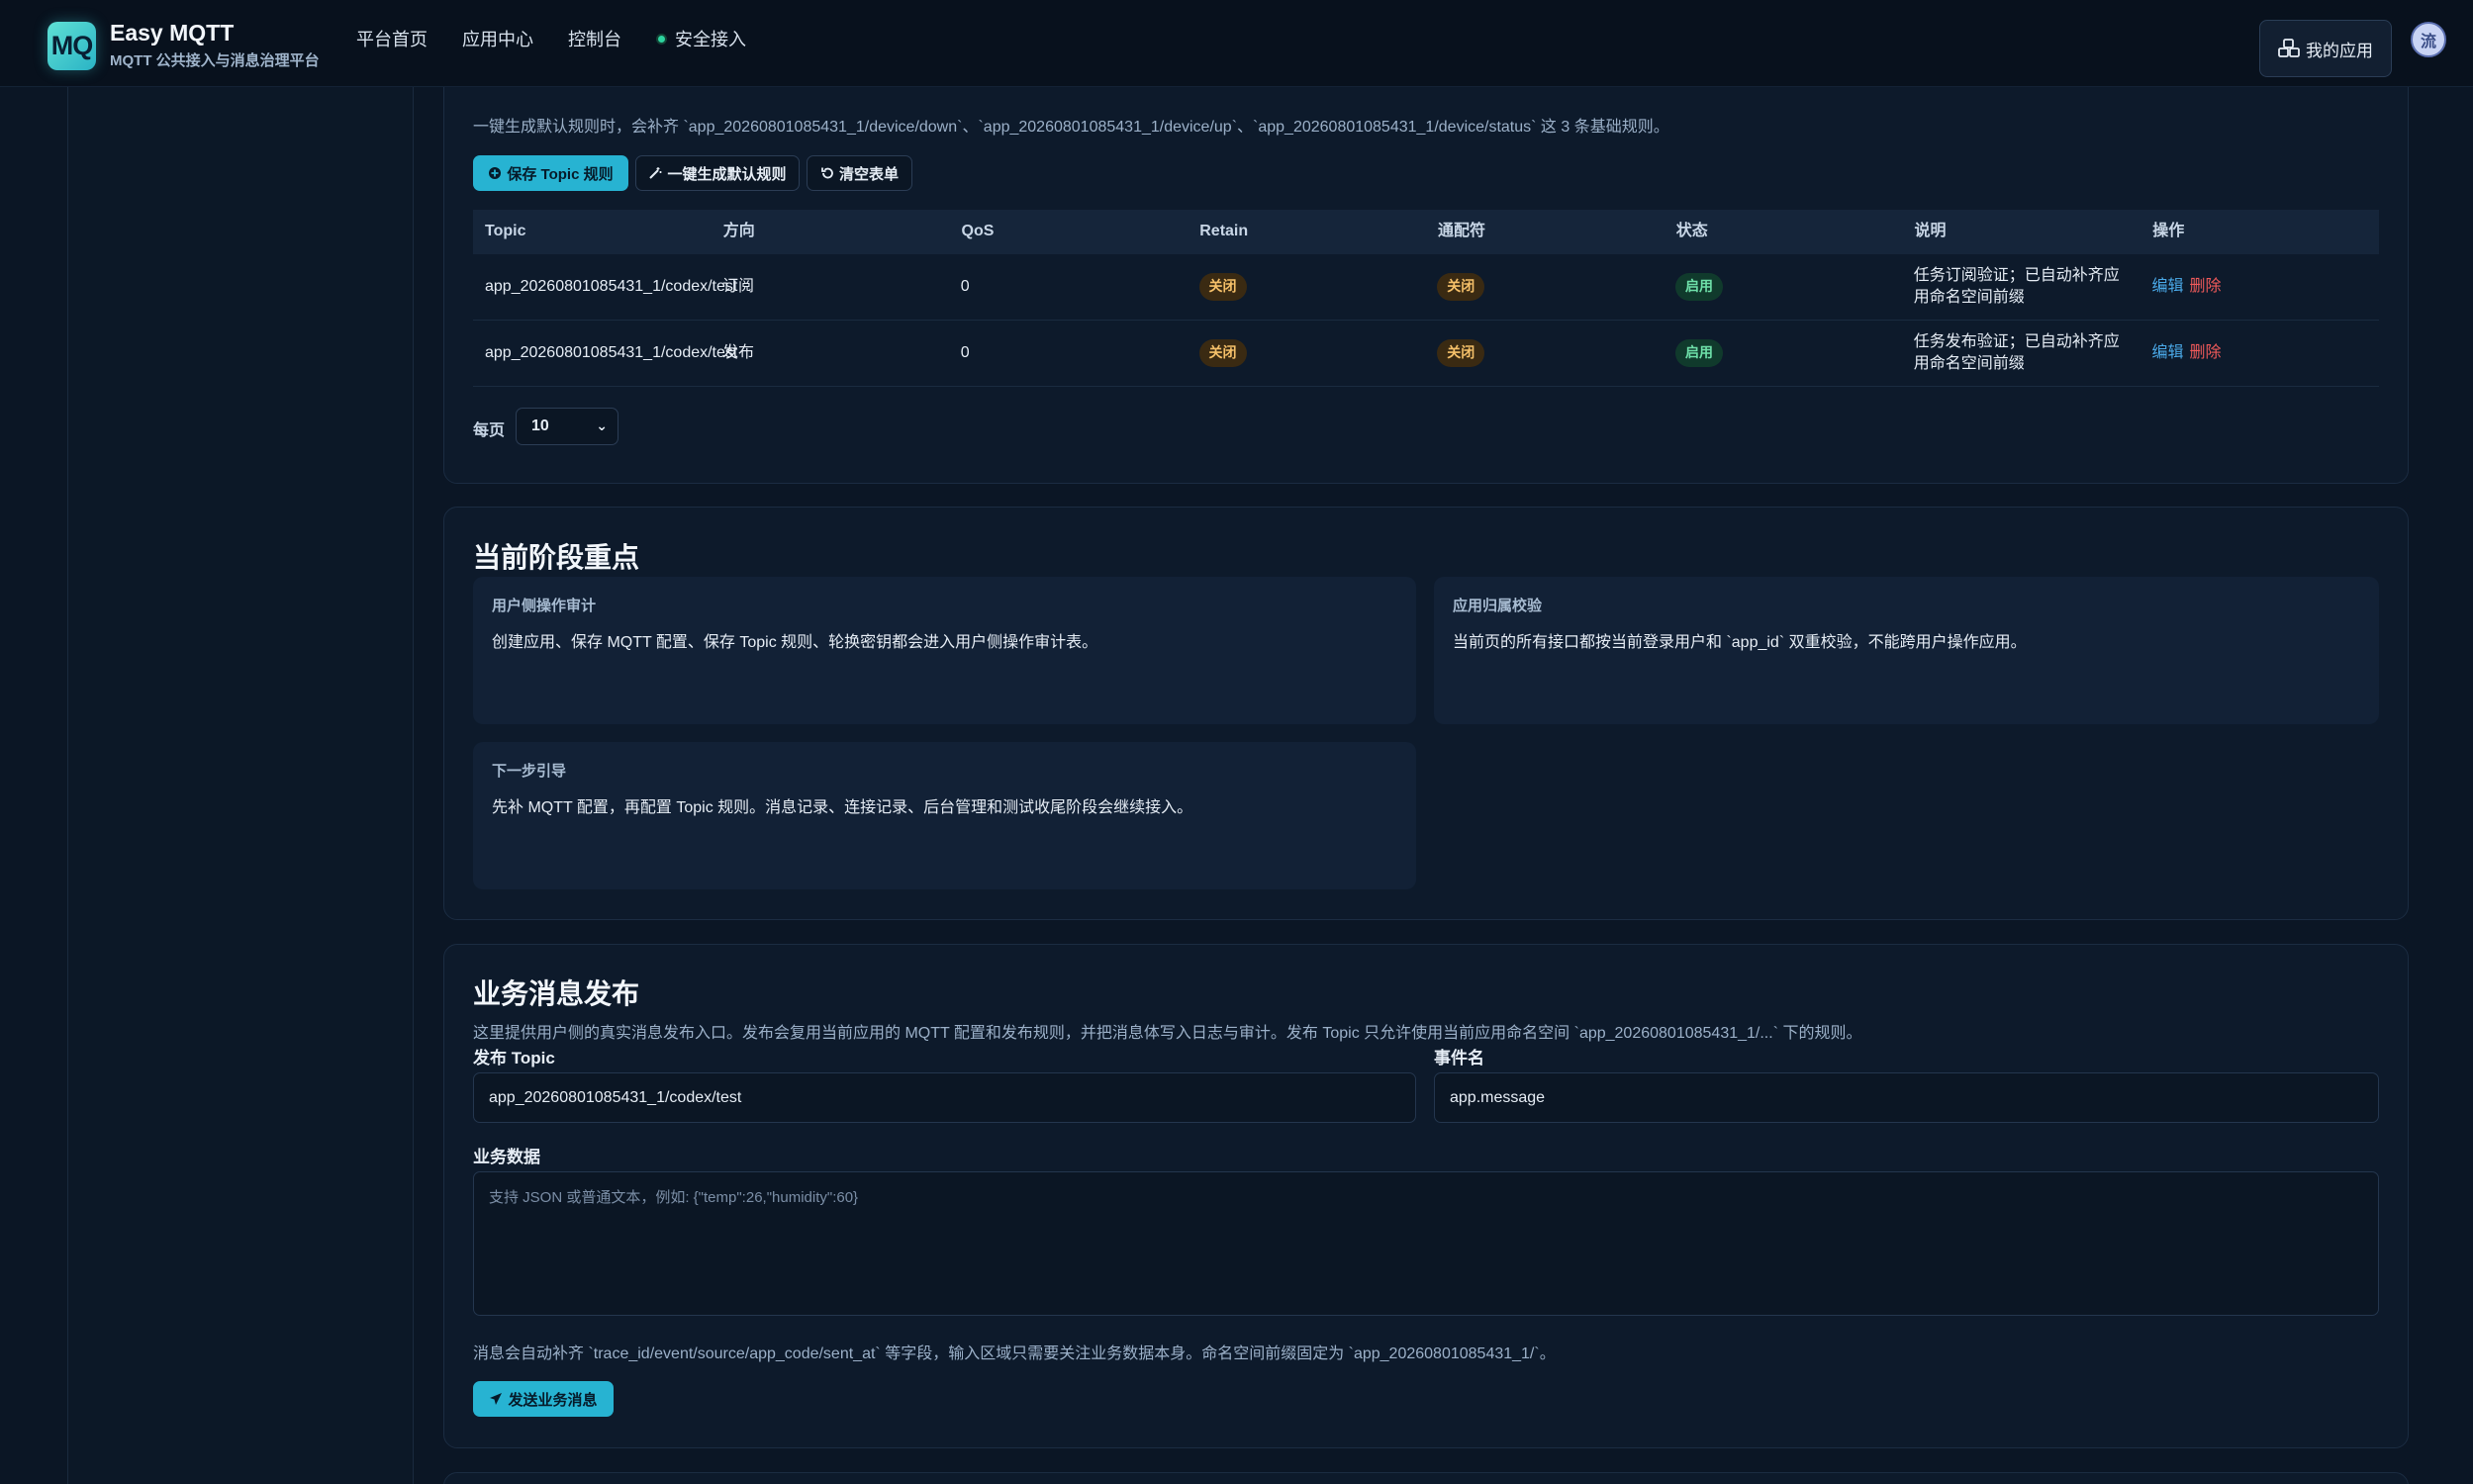 The width and height of the screenshot is (2473, 1484). I want to click on send-message-button: 发送业务消息, so click(543, 1399).